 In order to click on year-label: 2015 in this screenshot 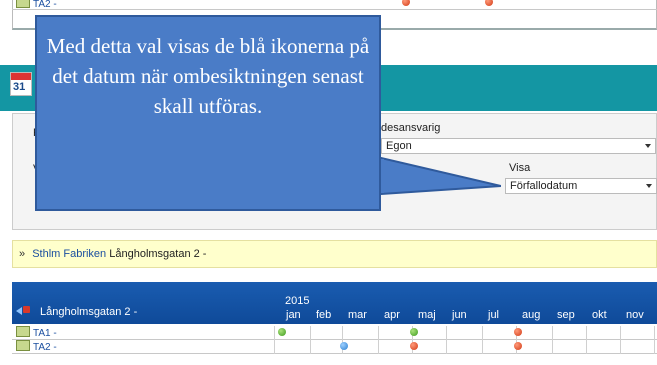, I will do `click(297, 301)`.